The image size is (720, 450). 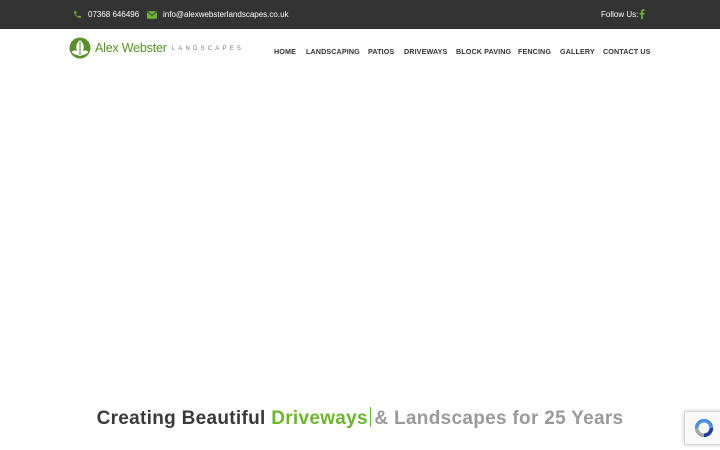 I want to click on phone-number: 07368 646496, so click(x=114, y=14).